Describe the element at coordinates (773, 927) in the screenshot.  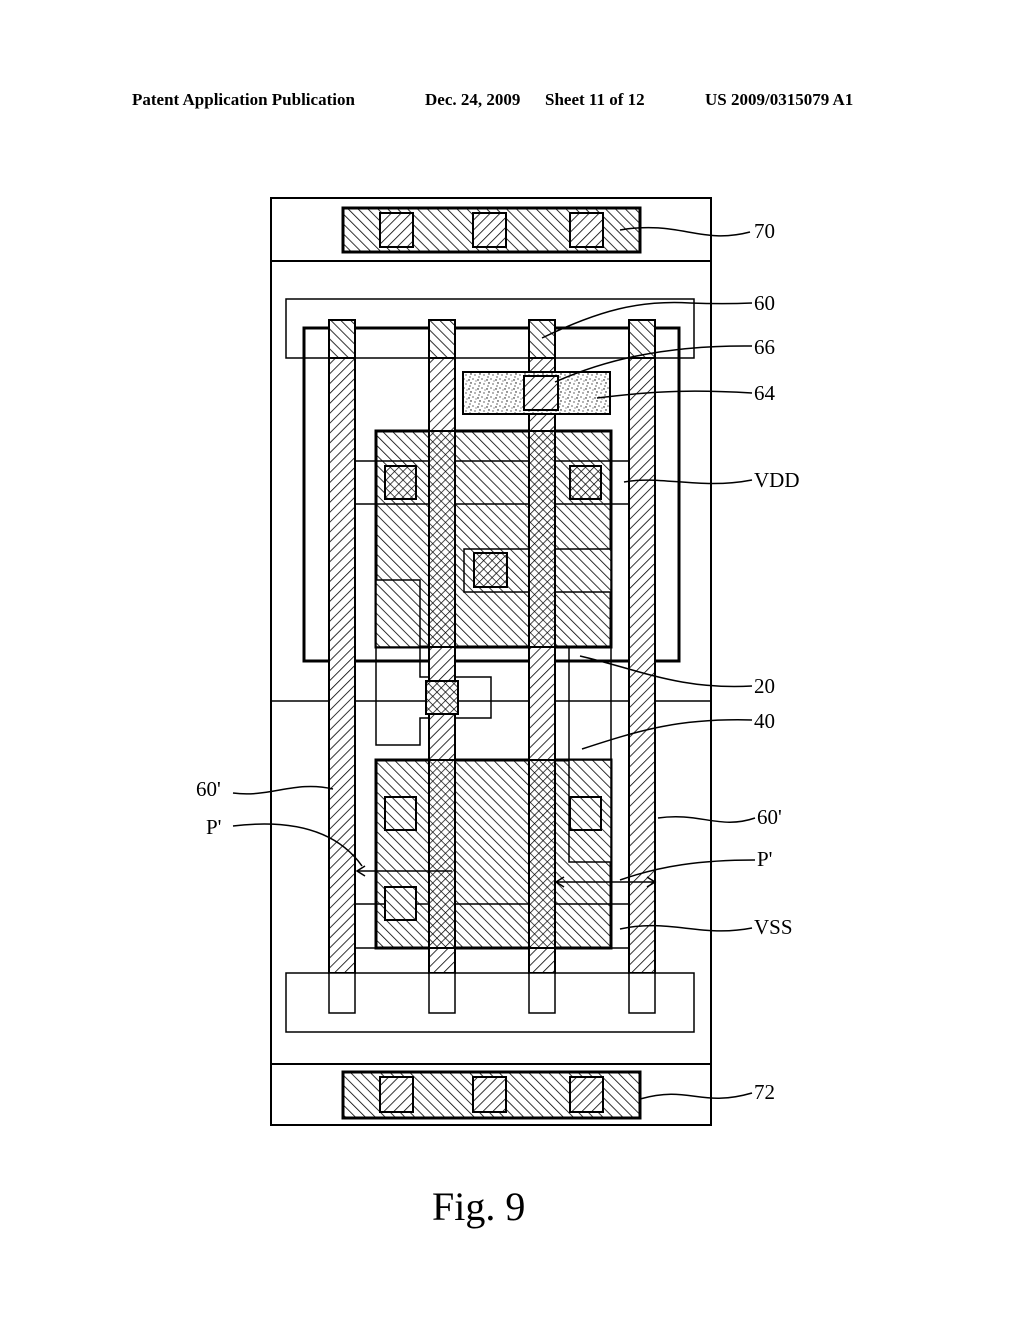
I see `label-vss: VSS` at that location.